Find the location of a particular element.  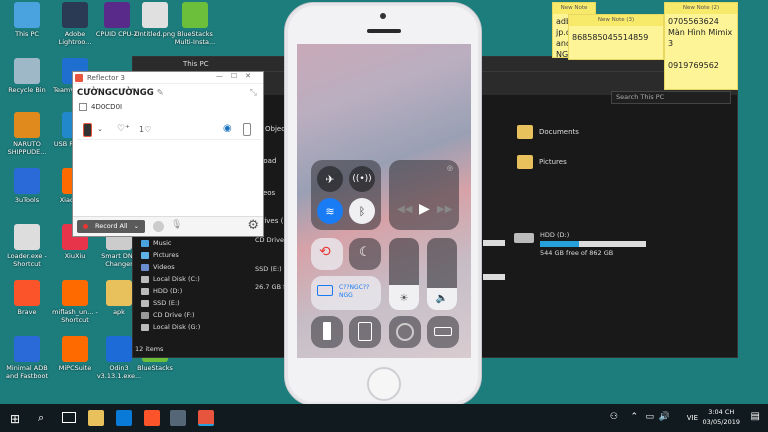

play-icon: ▶ is located at coordinates (424, 209).